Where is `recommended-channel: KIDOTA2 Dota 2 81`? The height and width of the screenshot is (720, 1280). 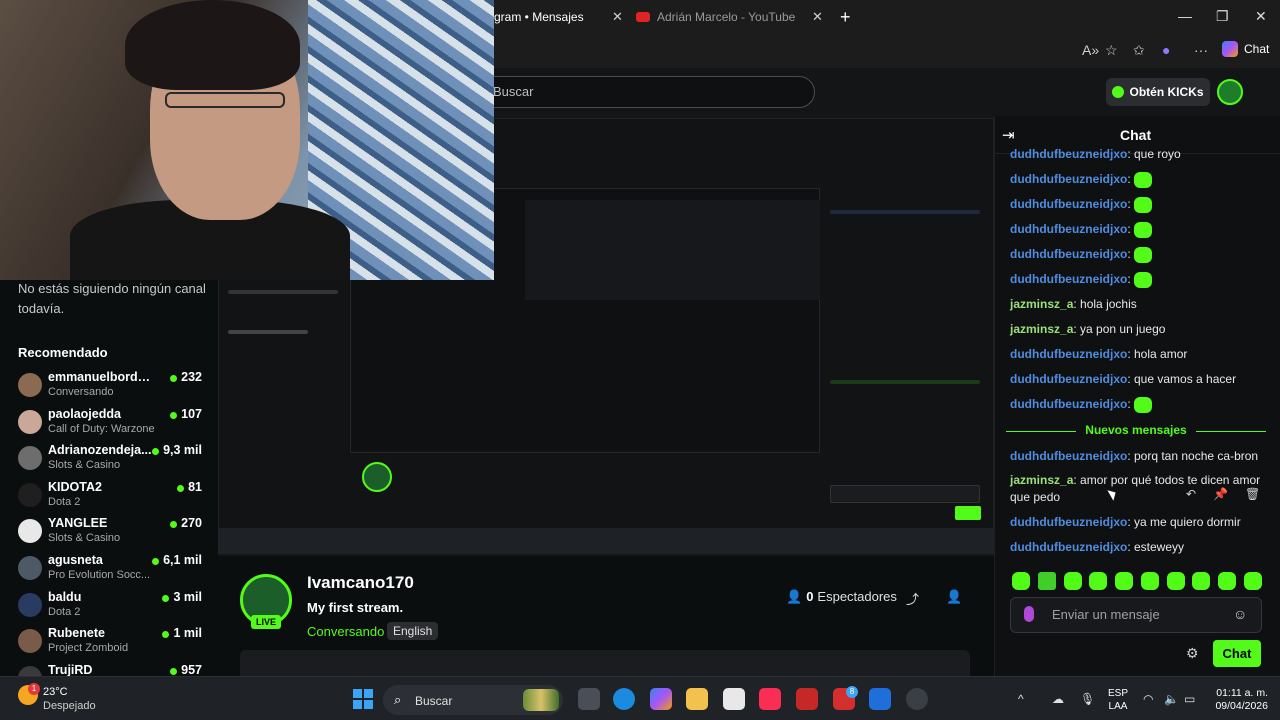
recommended-channel: KIDOTA2 Dota 2 81 is located at coordinates (113, 497).